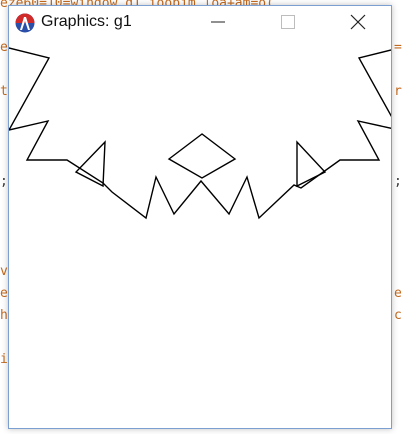 This screenshot has width=402, height=434. I want to click on center-diamond, so click(202, 156).